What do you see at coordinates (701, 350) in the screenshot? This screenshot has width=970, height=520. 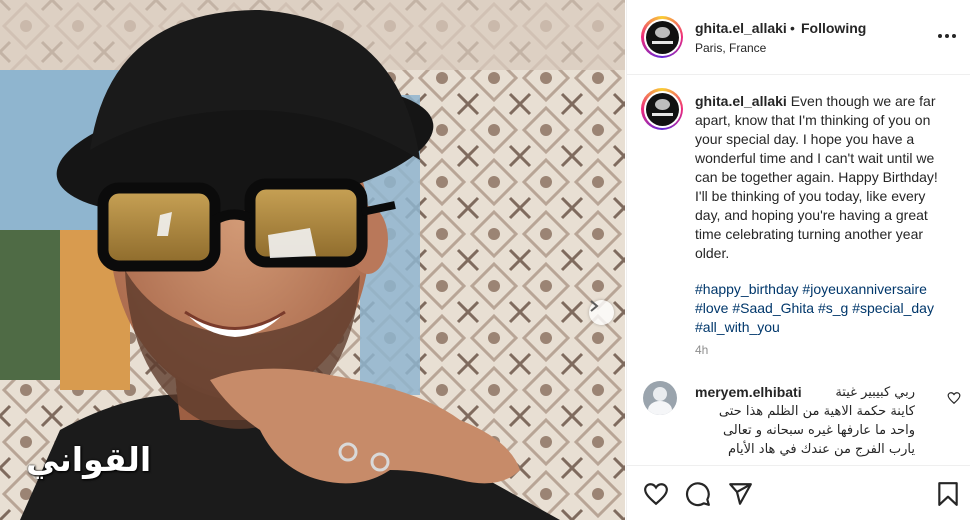 I see `post-timestamp: 4h` at bounding box center [701, 350].